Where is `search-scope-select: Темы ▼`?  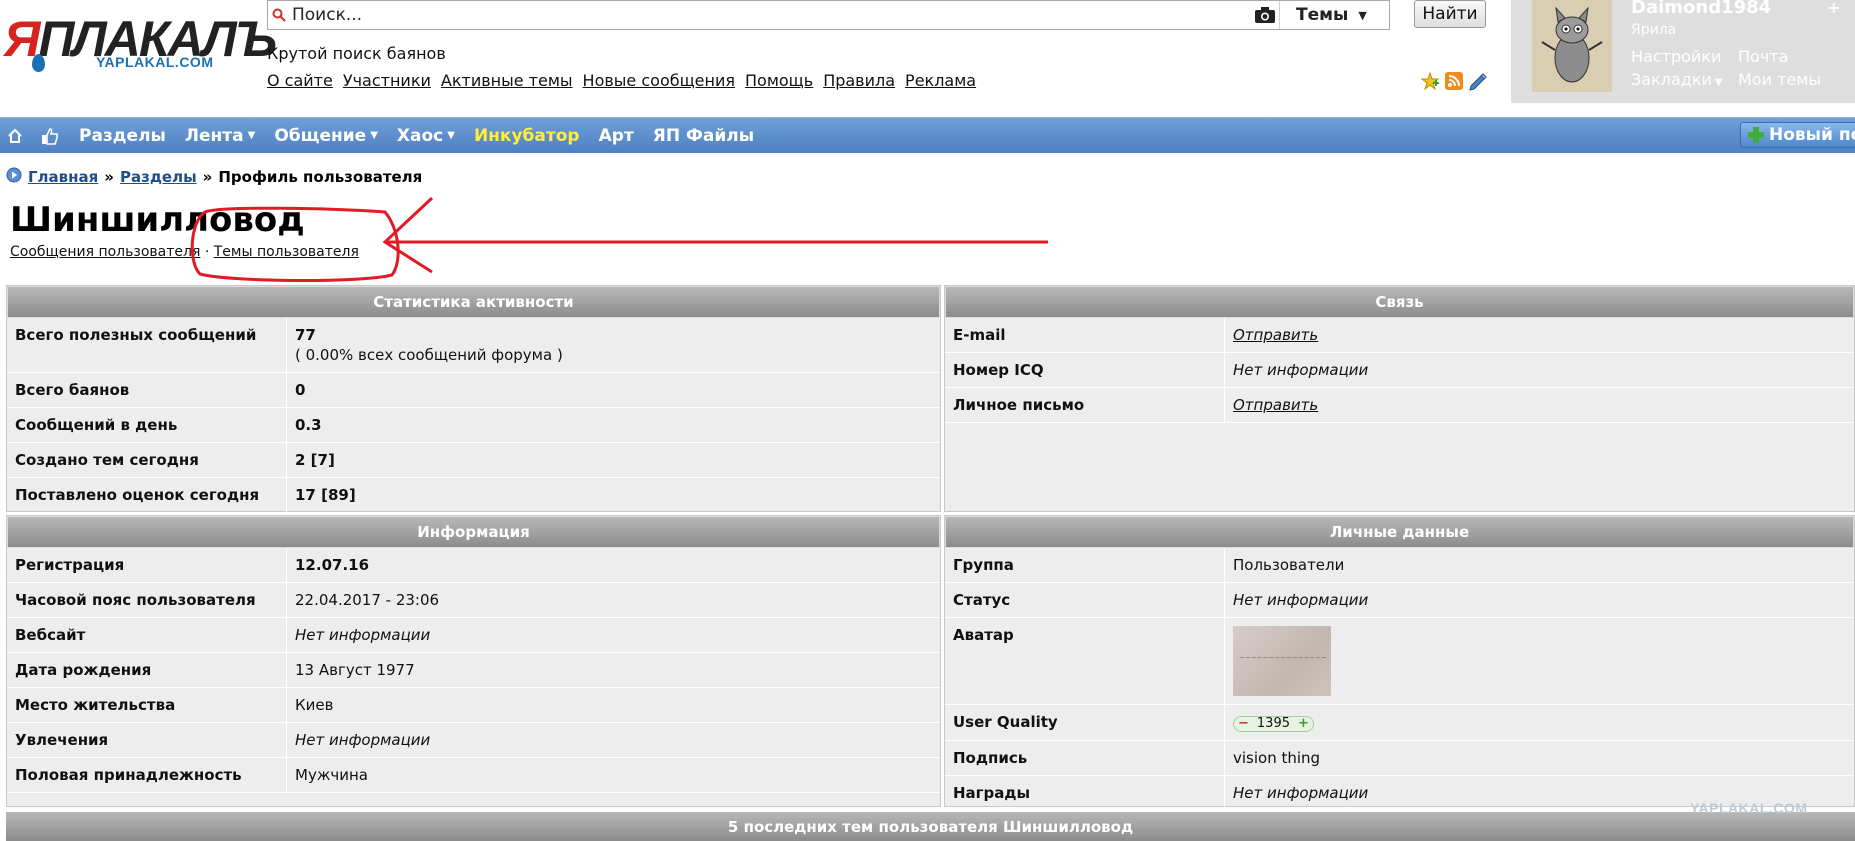 search-scope-select: Темы ▼ is located at coordinates (1334, 15).